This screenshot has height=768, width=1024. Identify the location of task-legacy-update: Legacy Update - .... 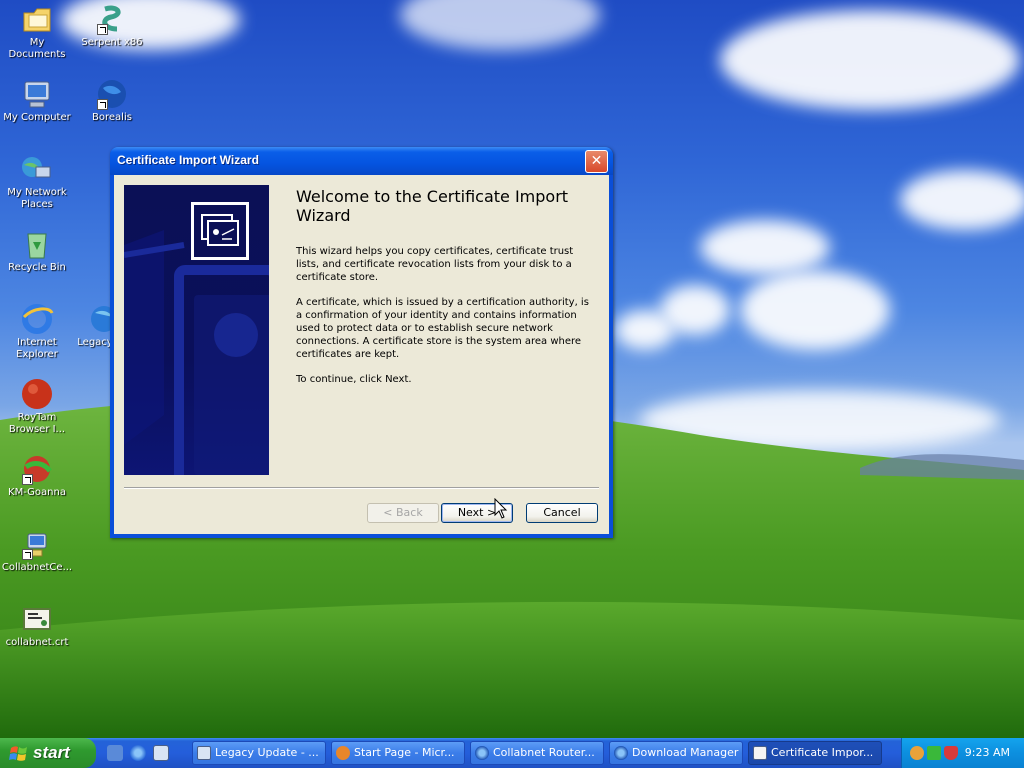
(259, 753).